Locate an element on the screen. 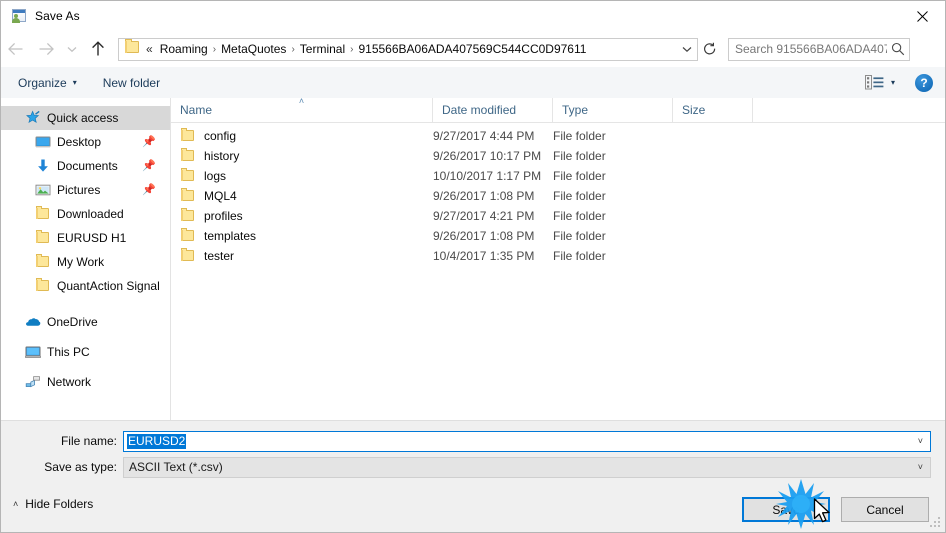 Image resolution: width=946 pixels, height=533 pixels. column-header-label: Size is located at coordinates (694, 110).